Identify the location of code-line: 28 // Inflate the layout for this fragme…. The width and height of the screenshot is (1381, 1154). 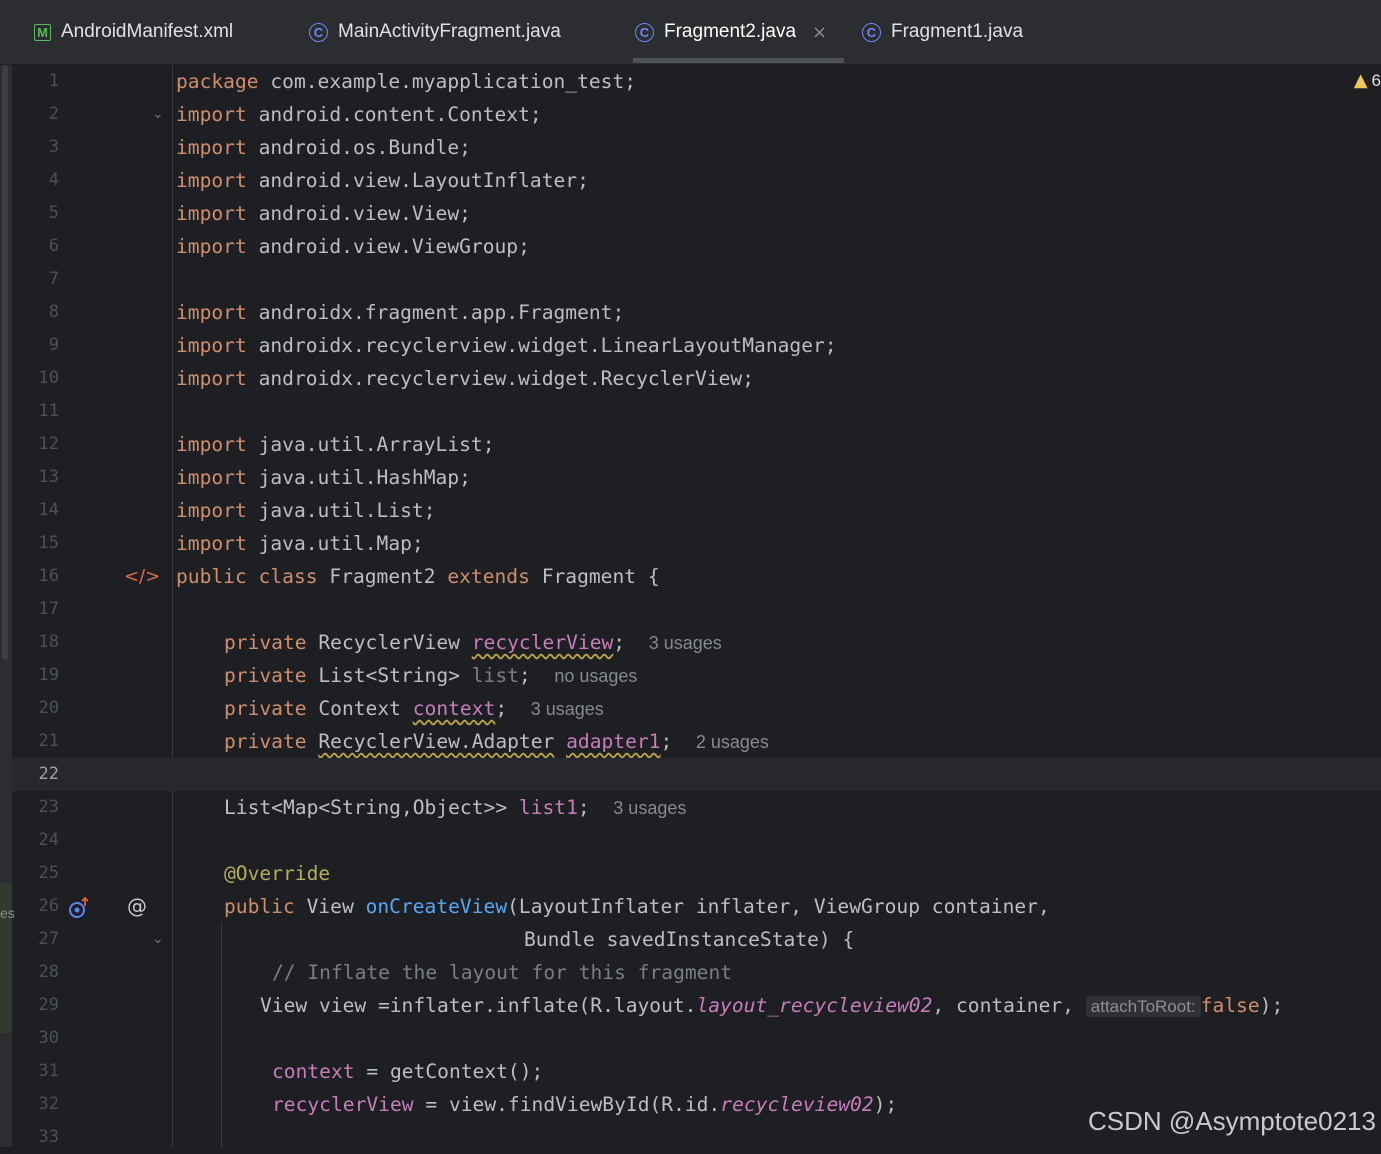
(696, 972).